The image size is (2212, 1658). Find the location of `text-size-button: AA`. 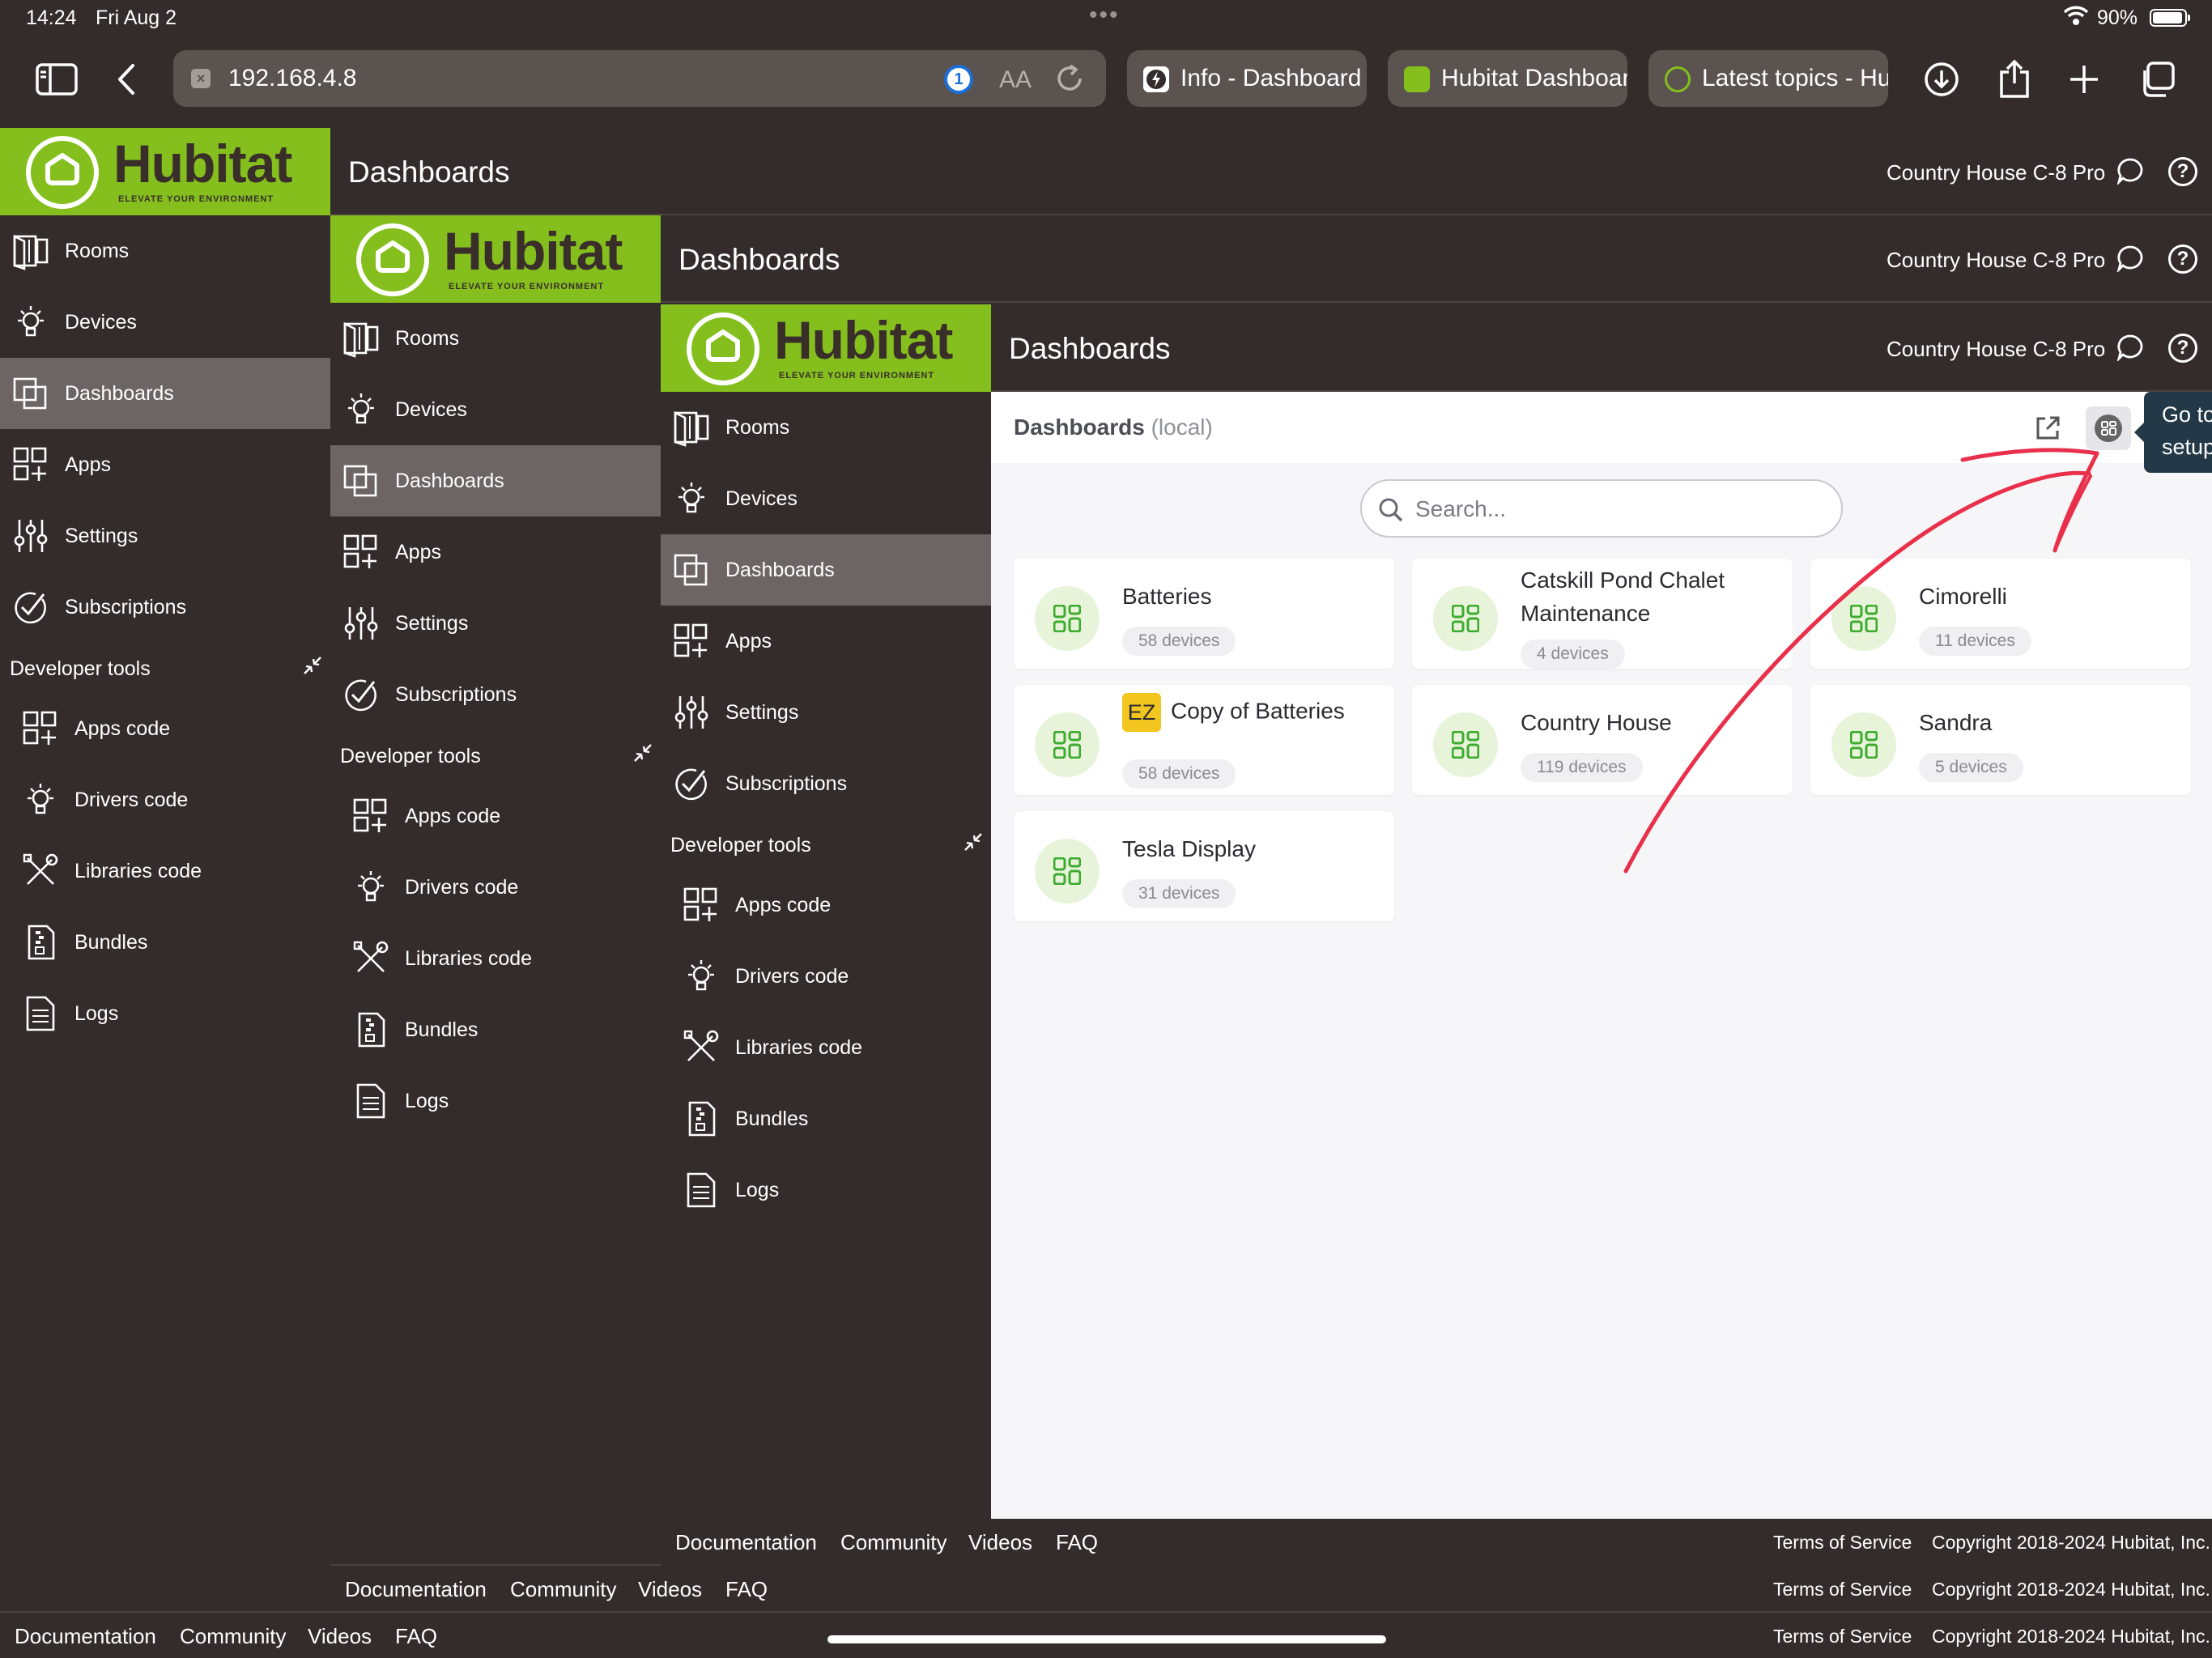

text-size-button: AA is located at coordinates (1016, 80).